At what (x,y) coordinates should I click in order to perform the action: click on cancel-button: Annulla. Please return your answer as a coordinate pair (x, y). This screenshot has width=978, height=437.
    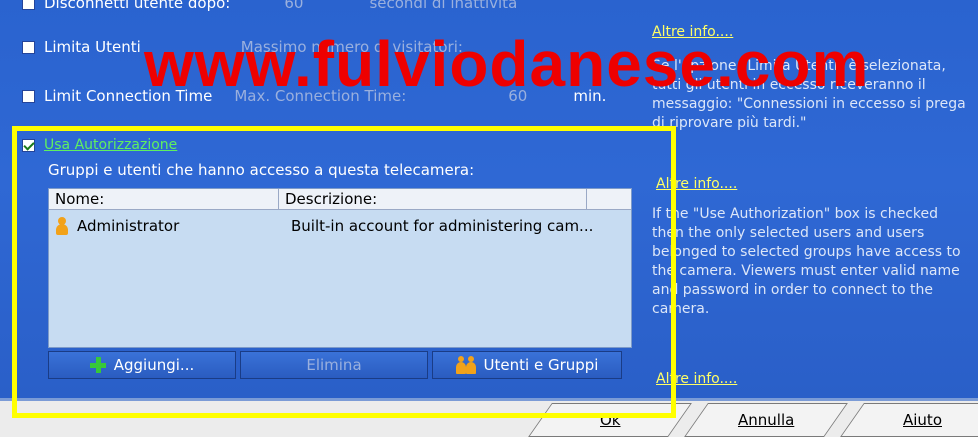
    Looking at the image, I should click on (766, 420).